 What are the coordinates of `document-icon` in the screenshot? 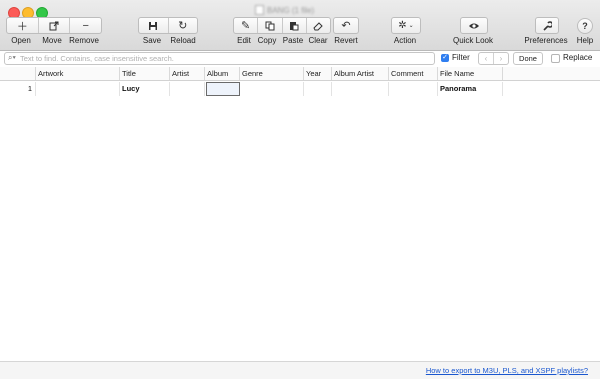 It's located at (259, 10).